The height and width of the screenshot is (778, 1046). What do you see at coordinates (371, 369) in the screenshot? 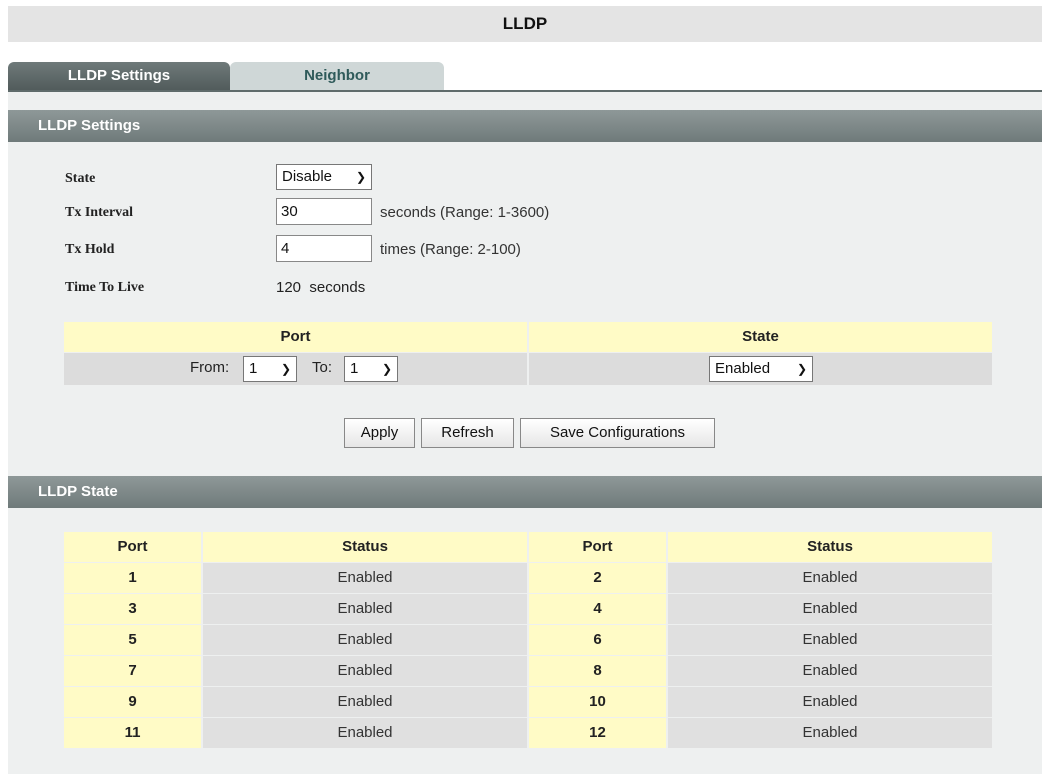
I see `to-port-select: 1 ❯` at bounding box center [371, 369].